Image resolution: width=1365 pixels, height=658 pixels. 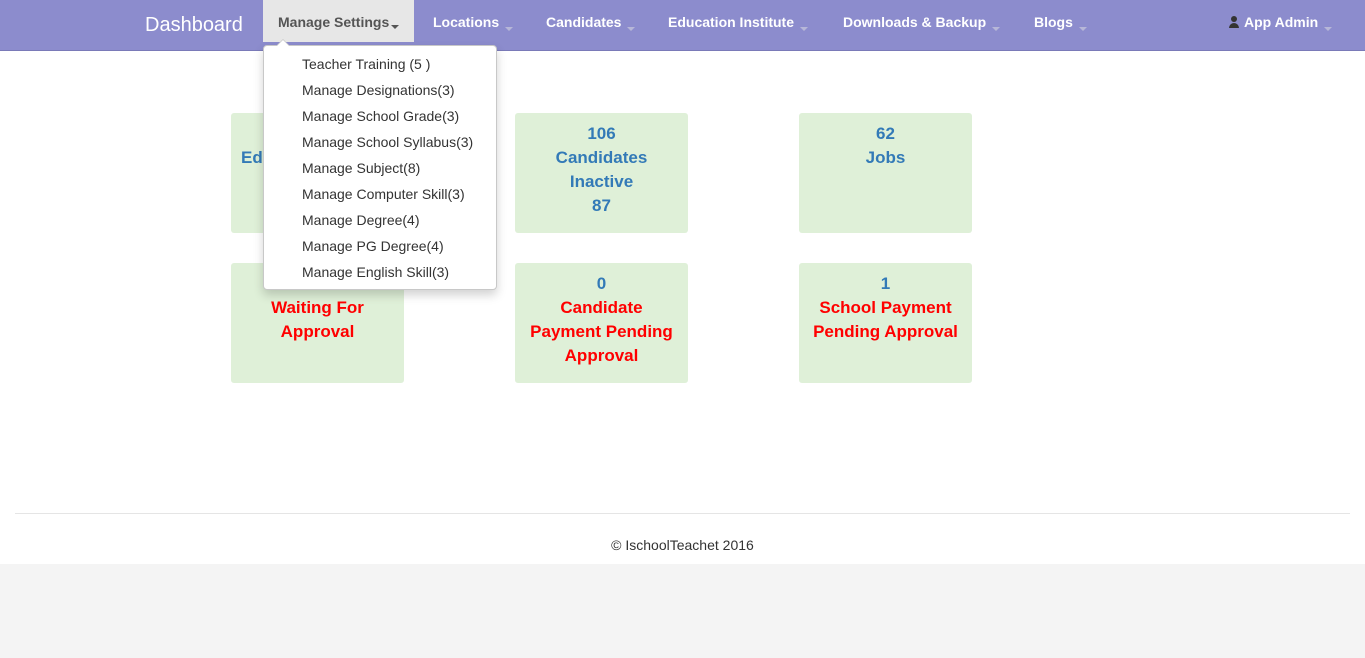 What do you see at coordinates (885, 331) in the screenshot?
I see `card-school-payment-line2: Pending Approval` at bounding box center [885, 331].